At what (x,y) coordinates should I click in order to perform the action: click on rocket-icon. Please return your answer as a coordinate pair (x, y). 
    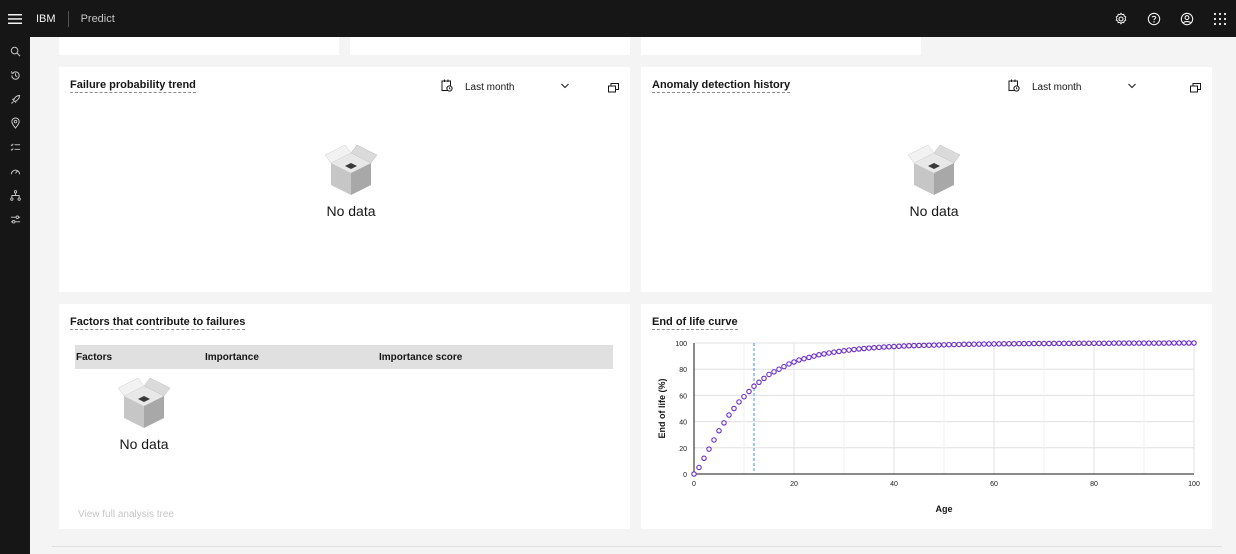
    Looking at the image, I should click on (15, 99).